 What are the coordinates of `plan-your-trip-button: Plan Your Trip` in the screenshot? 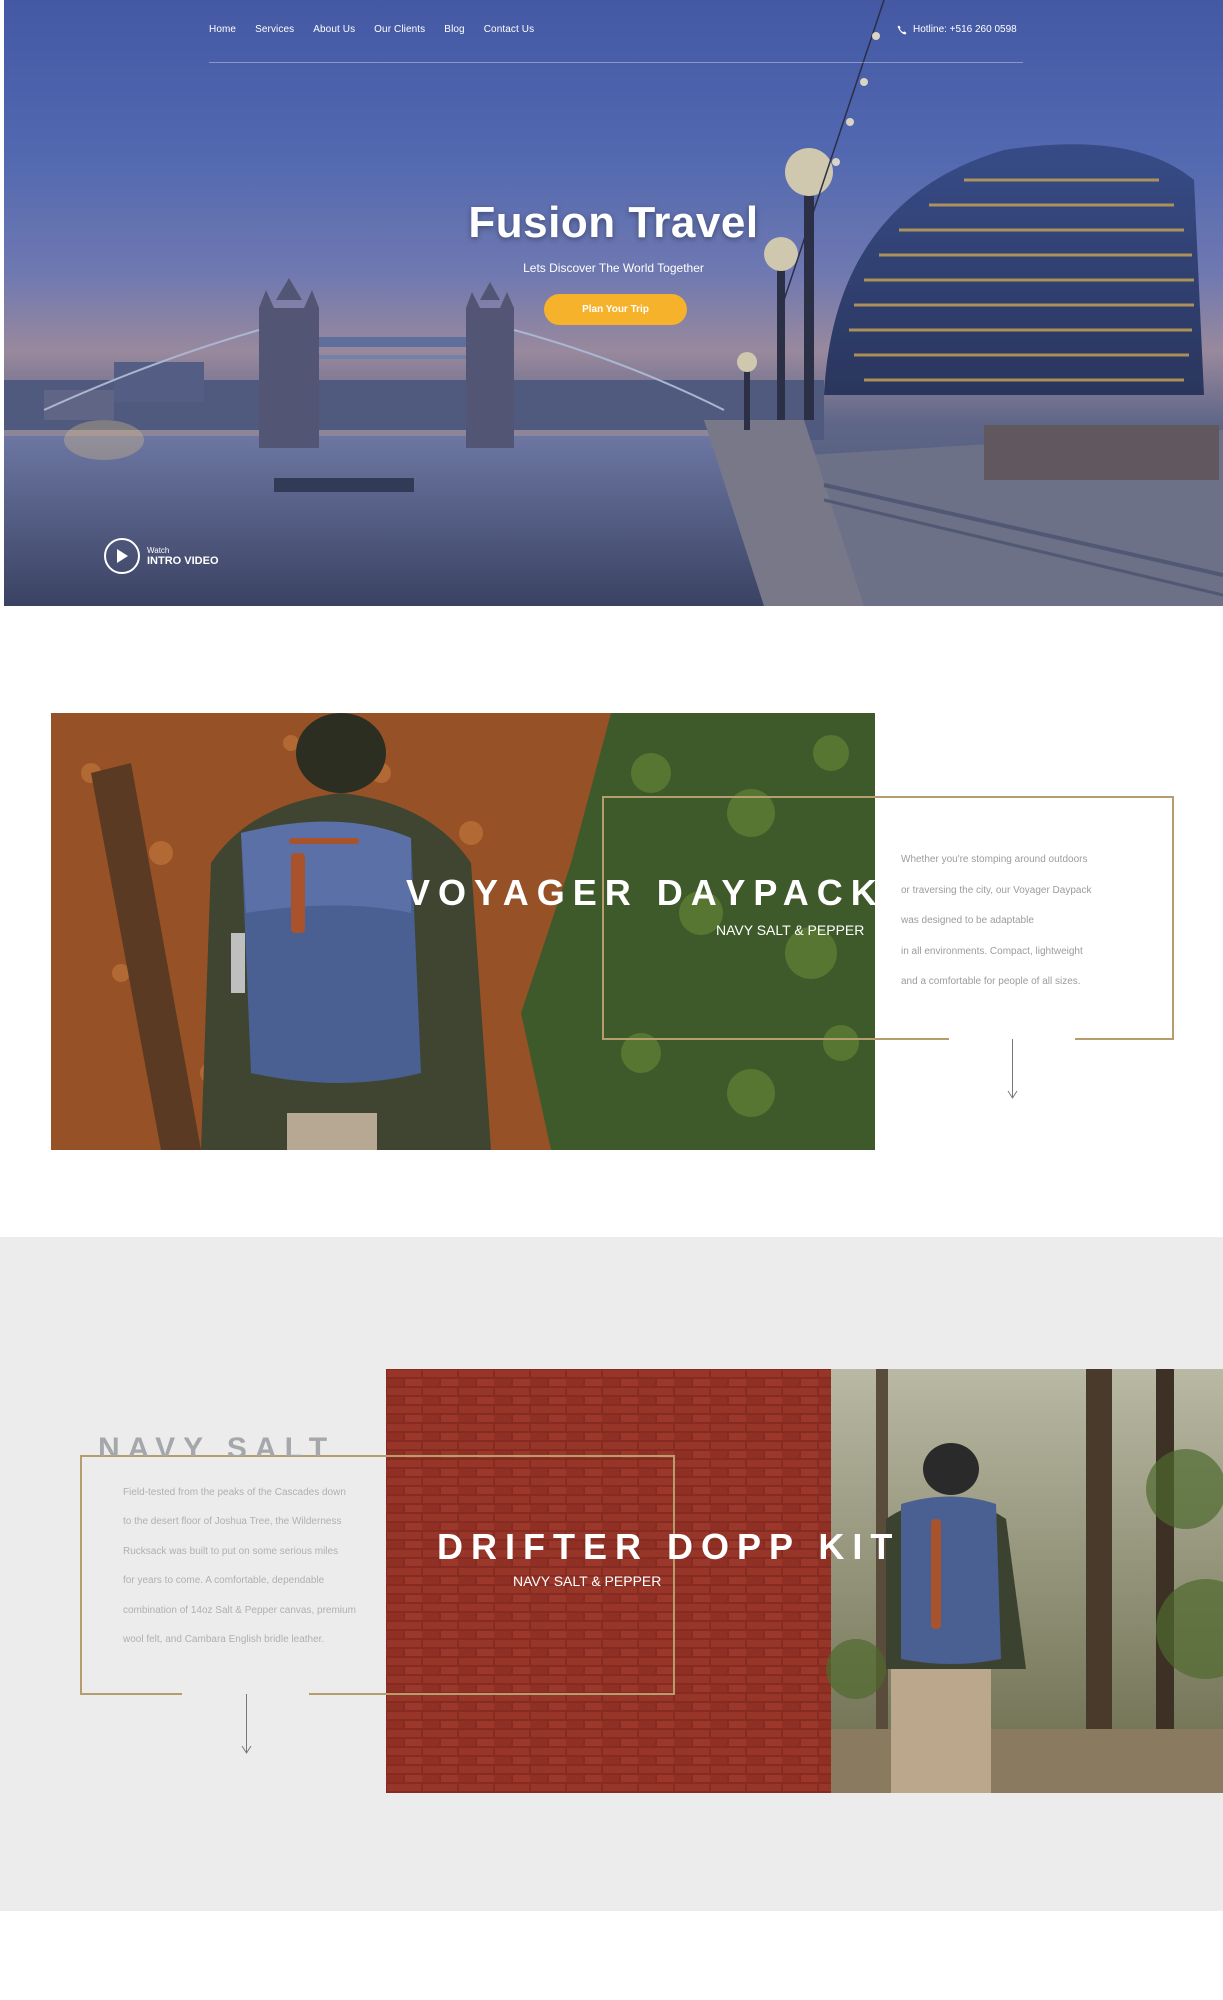 It's located at (615, 309).